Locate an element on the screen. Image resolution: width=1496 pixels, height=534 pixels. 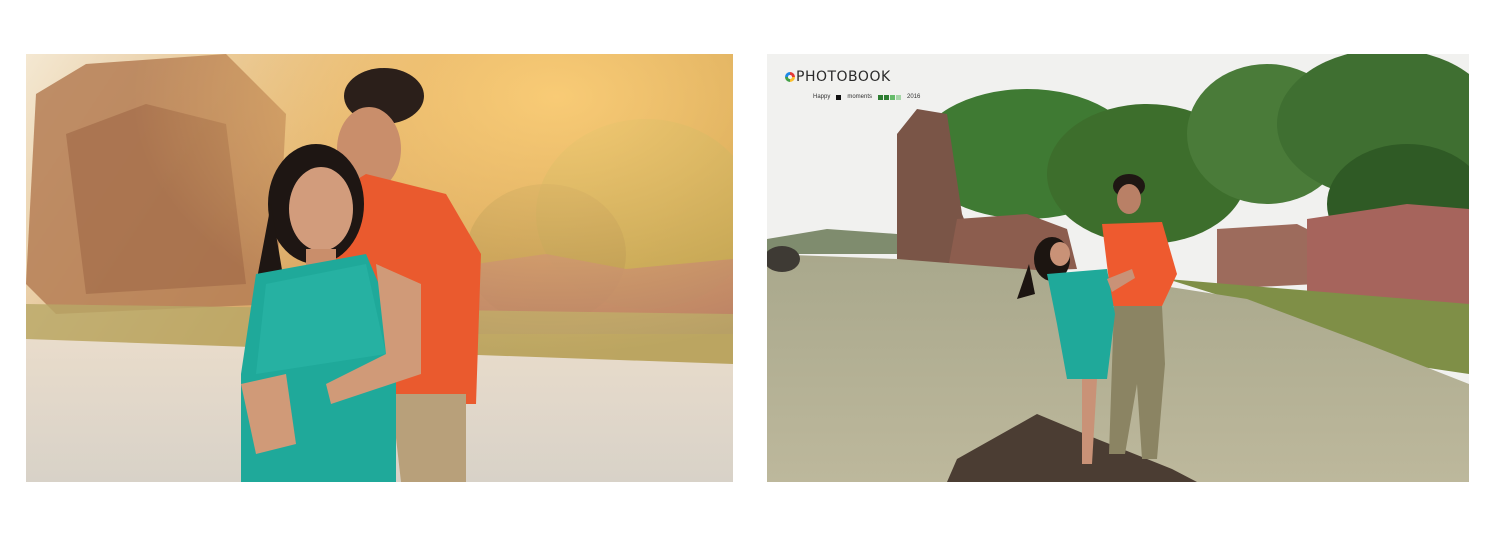
tag-mid-text: moments is located at coordinates (860, 97).